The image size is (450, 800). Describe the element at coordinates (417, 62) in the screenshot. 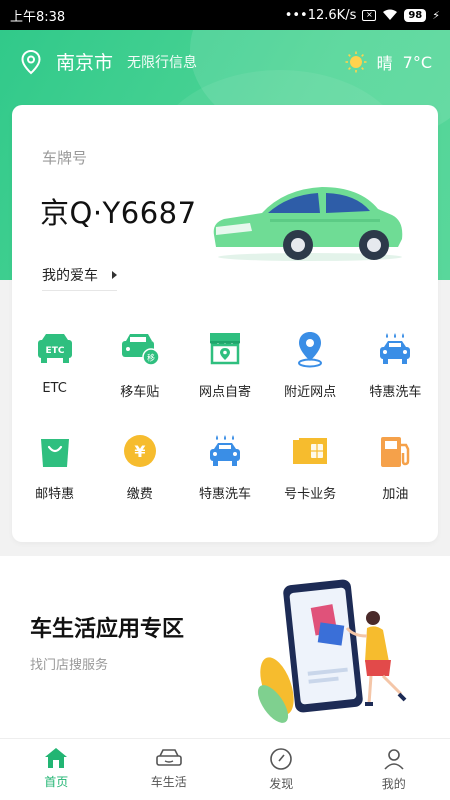

I see `temperature: 7°C` at that location.